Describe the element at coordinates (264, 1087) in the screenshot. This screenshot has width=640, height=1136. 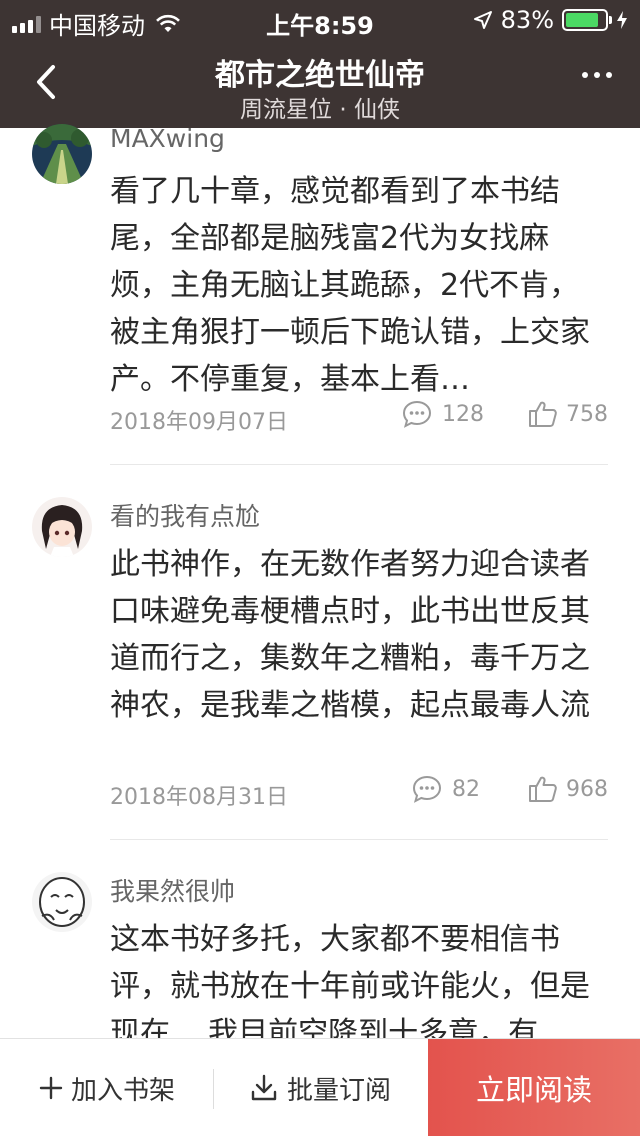
I see `download-icon` at that location.